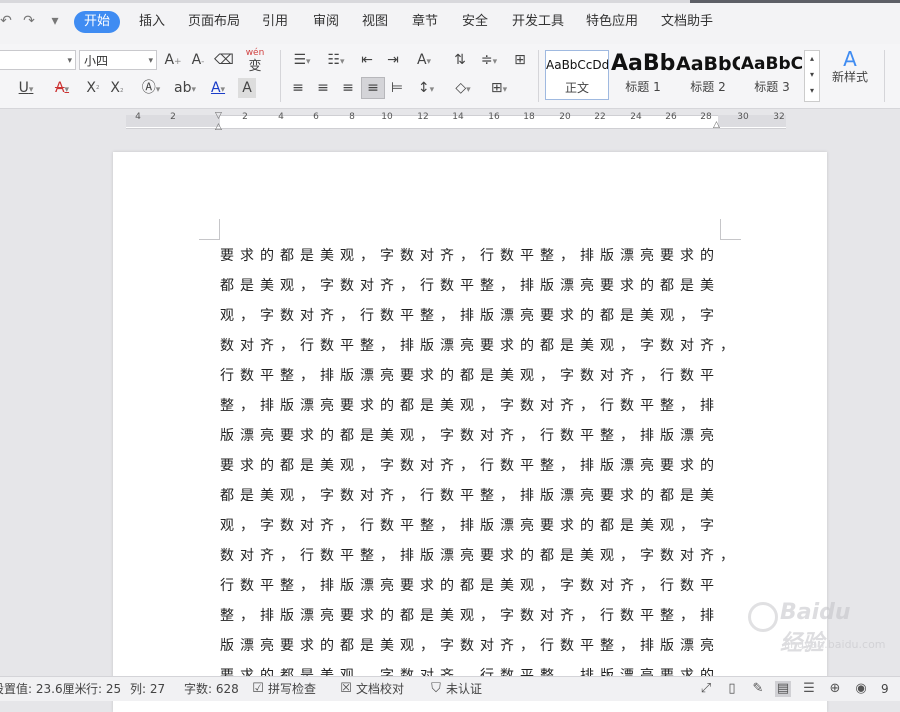 This screenshot has width=900, height=712. I want to click on fullscreen-icon: ⤢, so click(706, 689).